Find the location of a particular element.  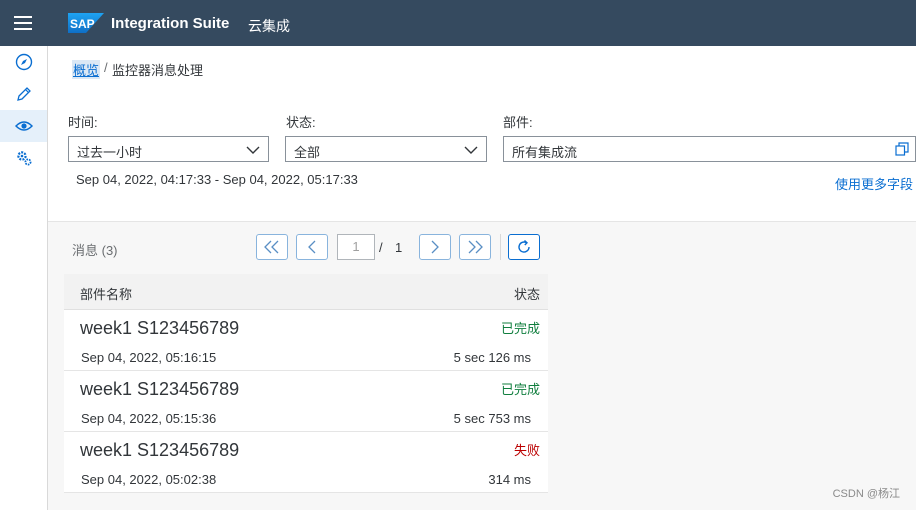

compass-icon is located at coordinates (23, 62).